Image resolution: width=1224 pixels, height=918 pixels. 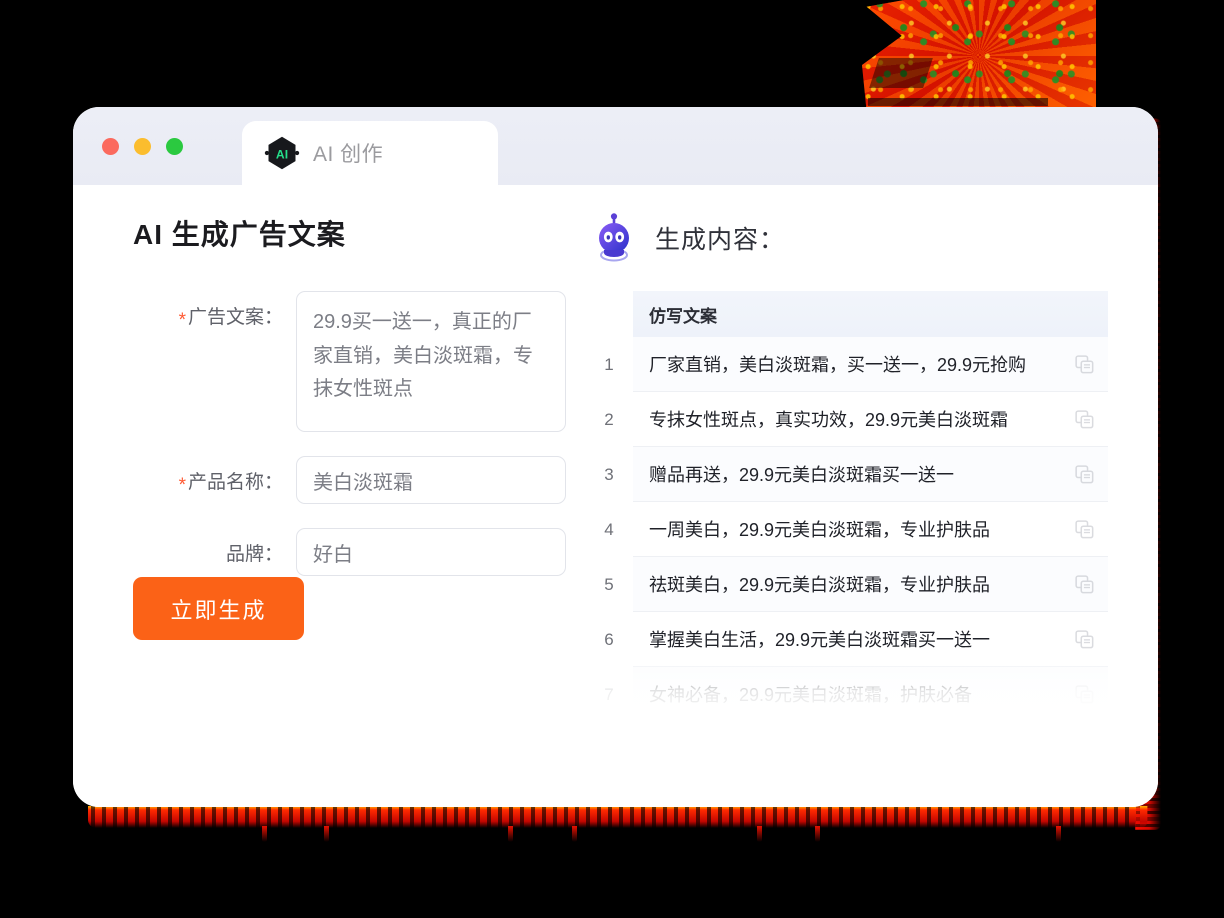 I want to click on tab-ai-creation: AI AI 创作, so click(x=370, y=153).